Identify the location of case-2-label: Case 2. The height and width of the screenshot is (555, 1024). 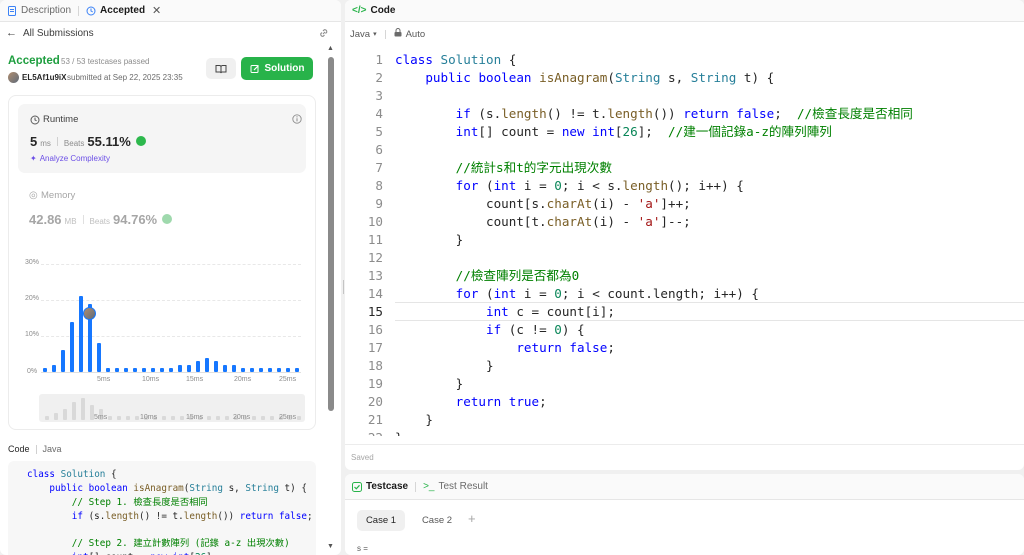
(437, 520).